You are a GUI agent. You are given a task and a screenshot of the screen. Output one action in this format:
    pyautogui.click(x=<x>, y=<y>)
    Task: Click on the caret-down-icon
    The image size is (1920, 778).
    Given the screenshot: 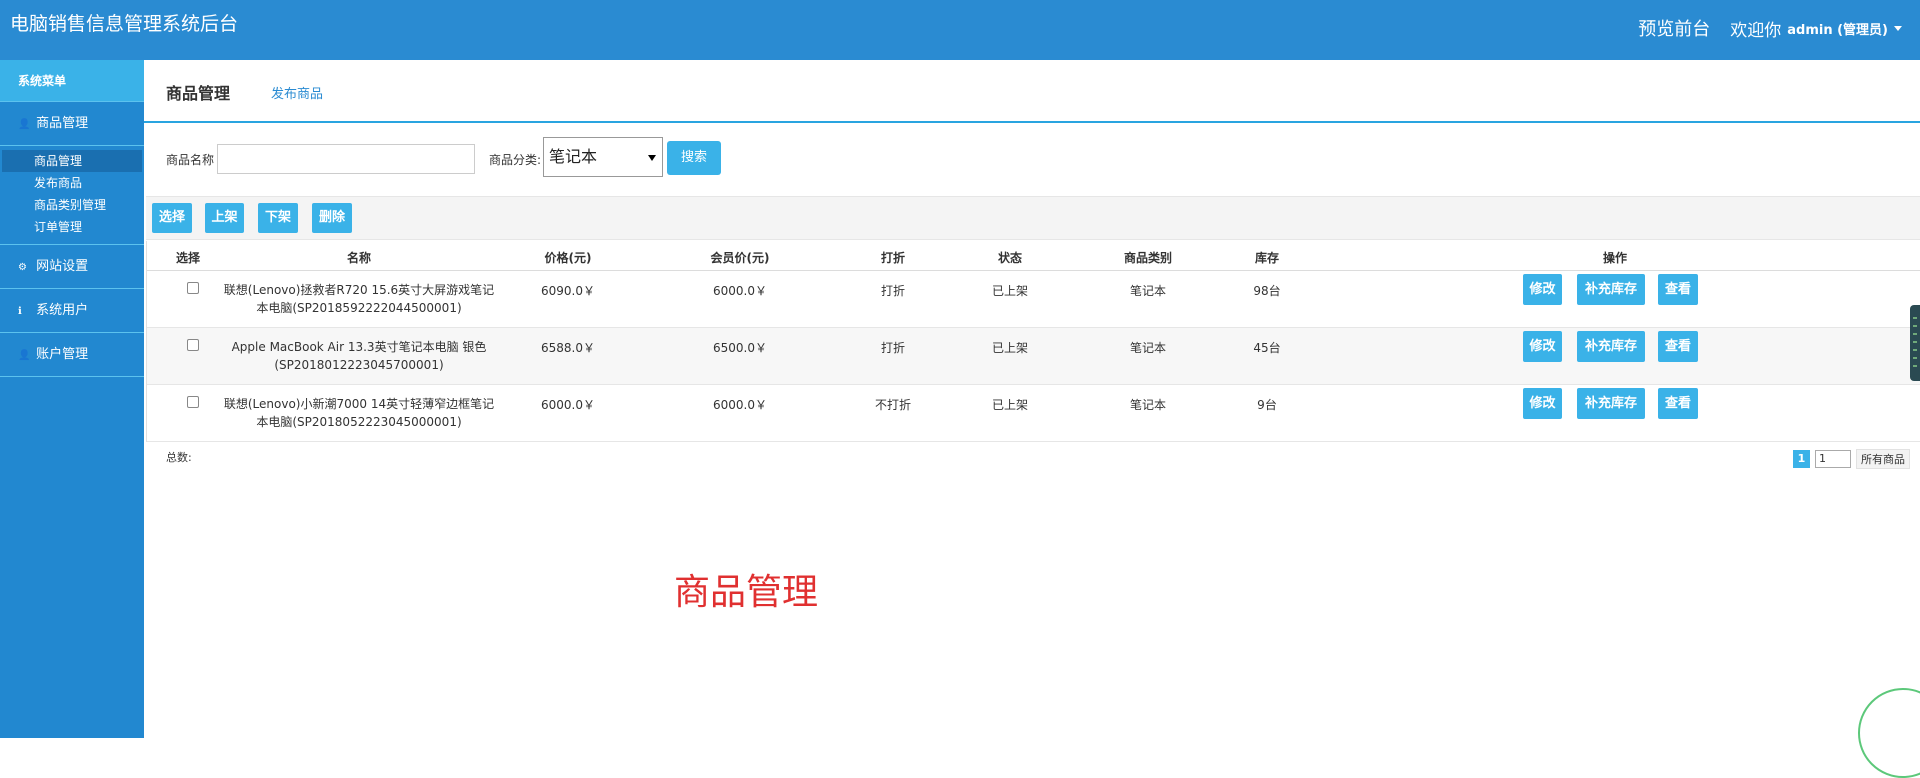 What is the action you would take?
    pyautogui.click(x=1898, y=28)
    